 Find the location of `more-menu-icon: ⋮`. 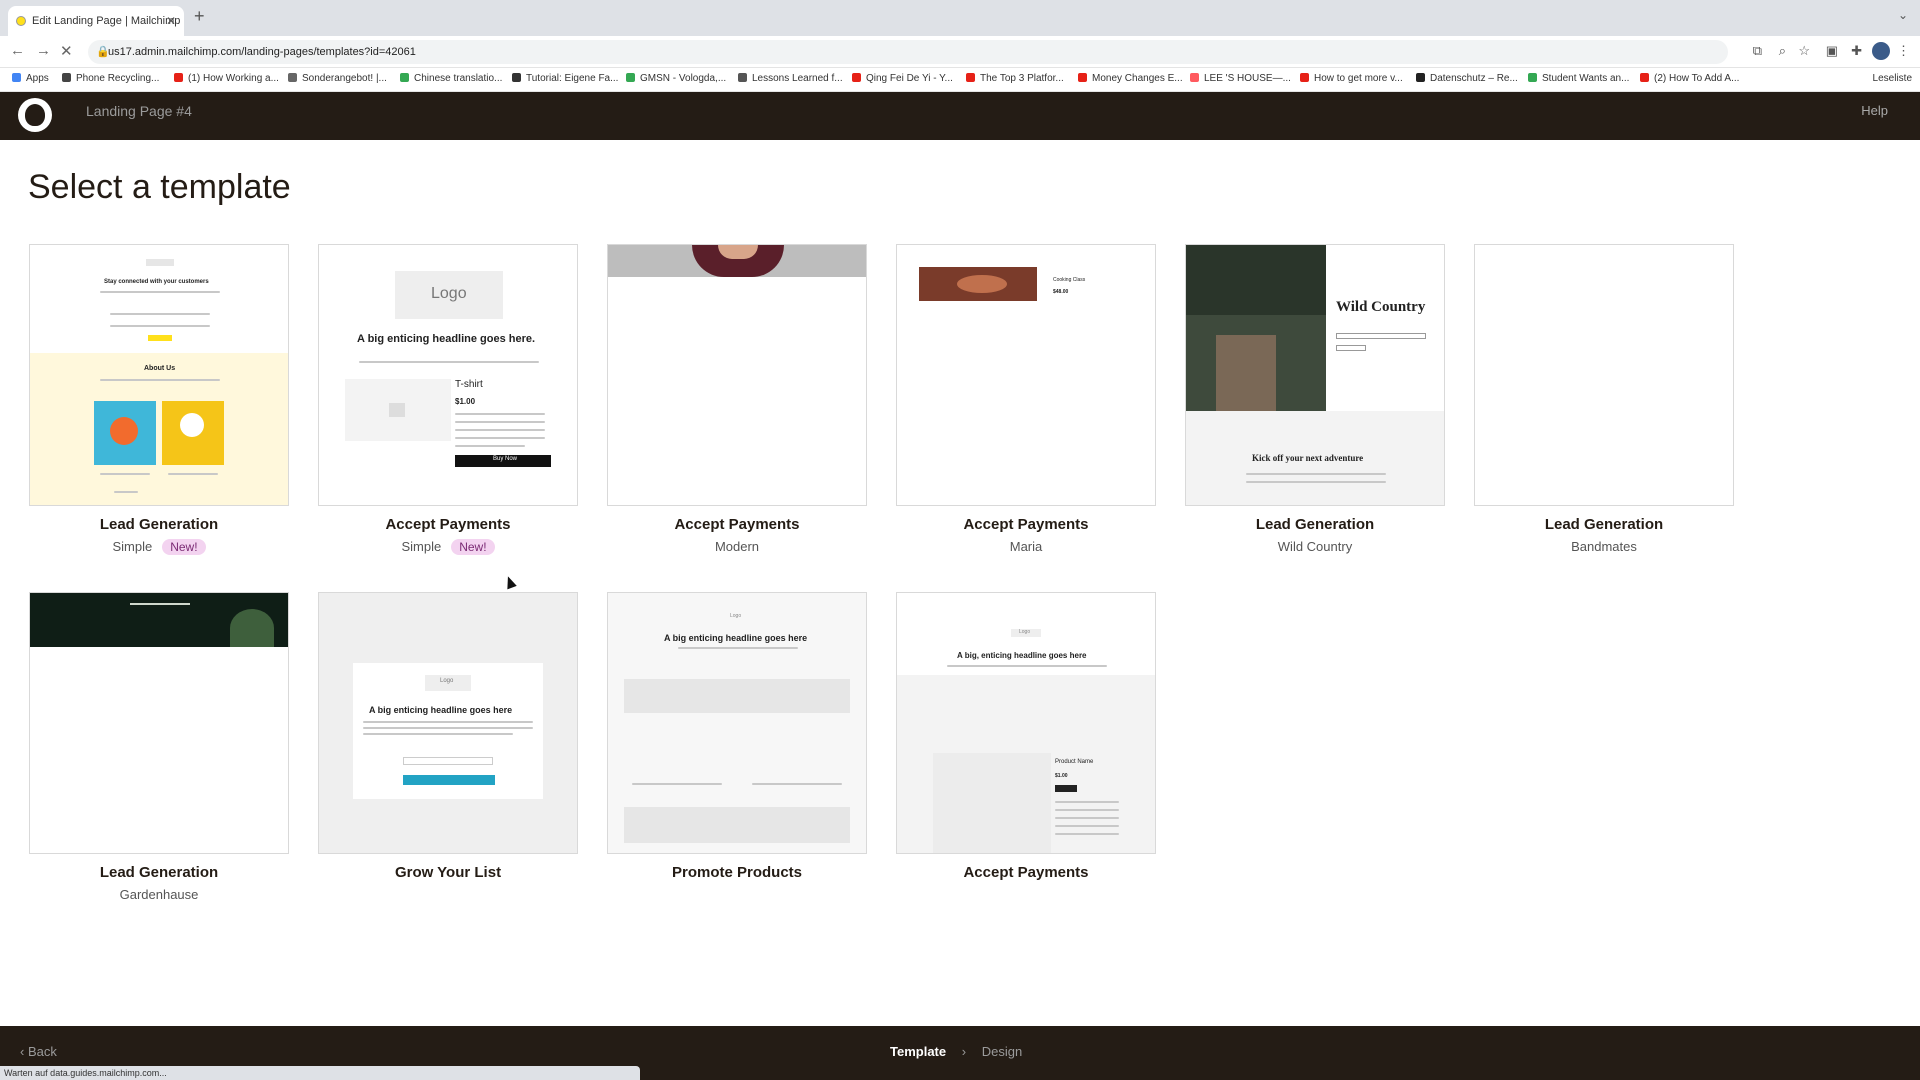

more-menu-icon: ⋮ is located at coordinates (1903, 51).